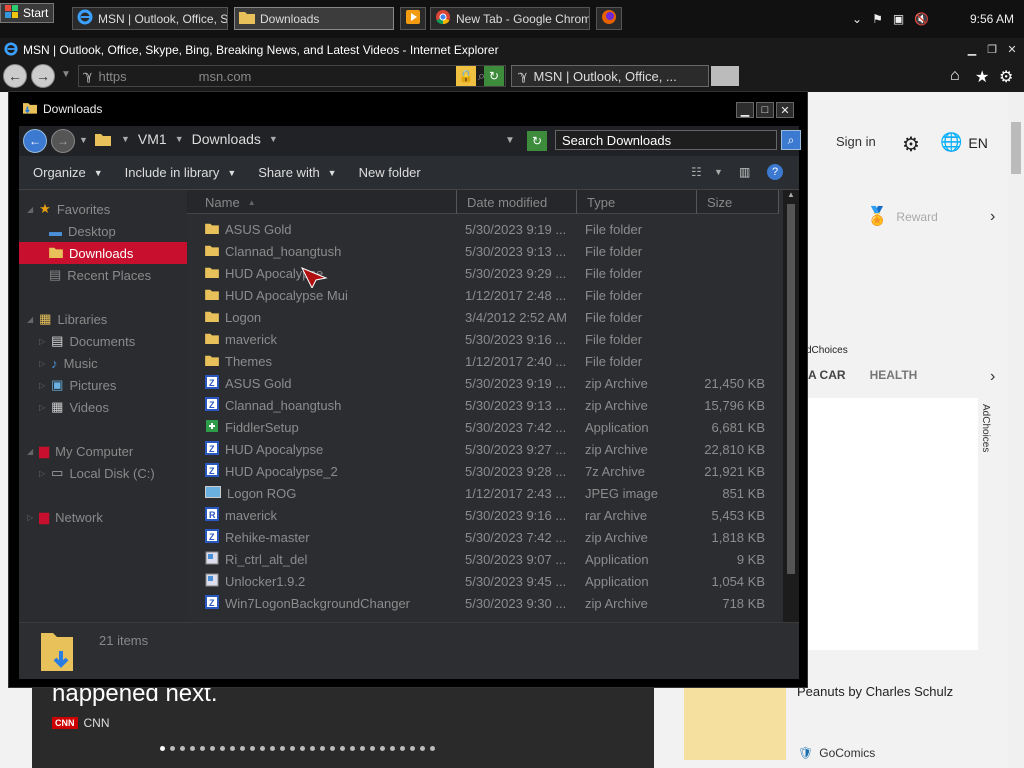 The height and width of the screenshot is (768, 1024). Describe the element at coordinates (696, 172) in the screenshot. I see `view-options-icon: ☷` at that location.